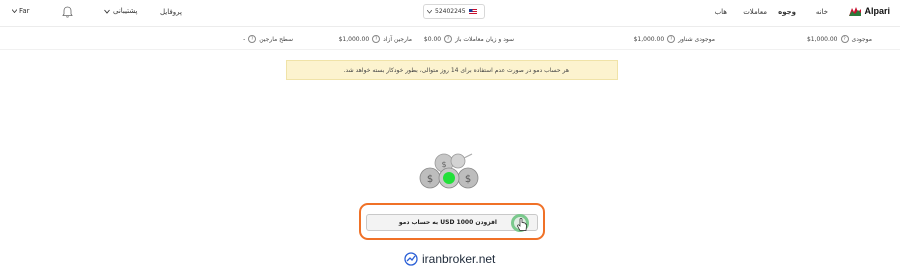  Describe the element at coordinates (855, 11) in the screenshot. I see `alpari-logo-icon` at that location.